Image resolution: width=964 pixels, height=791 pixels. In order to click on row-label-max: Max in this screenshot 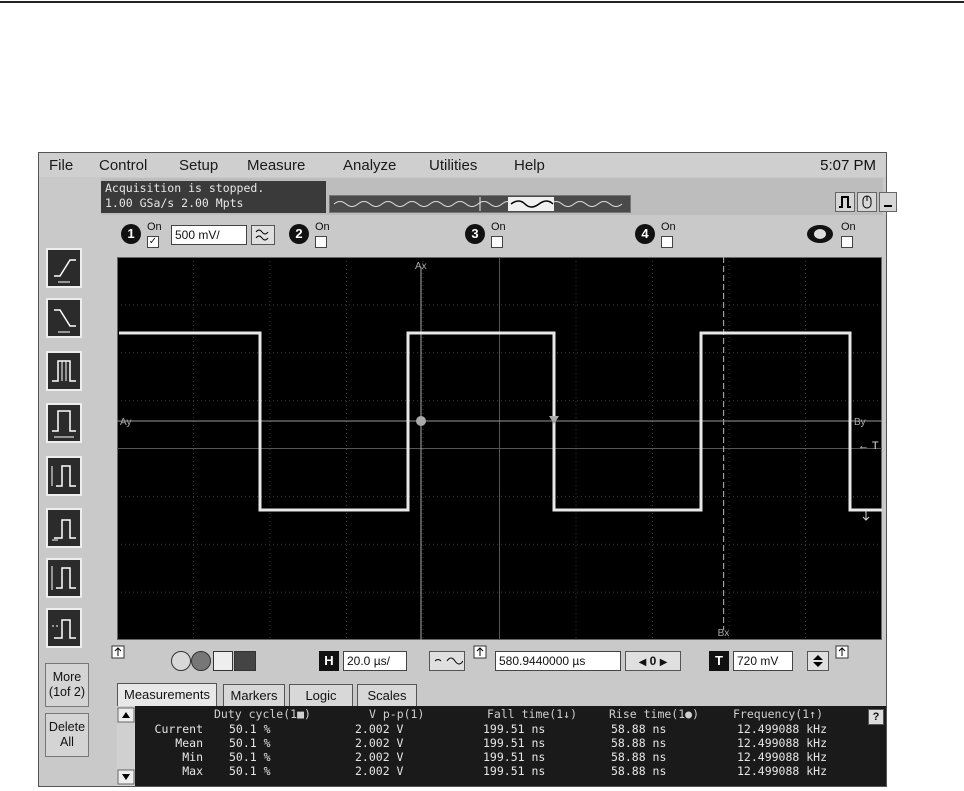, I will do `click(192, 771)`.